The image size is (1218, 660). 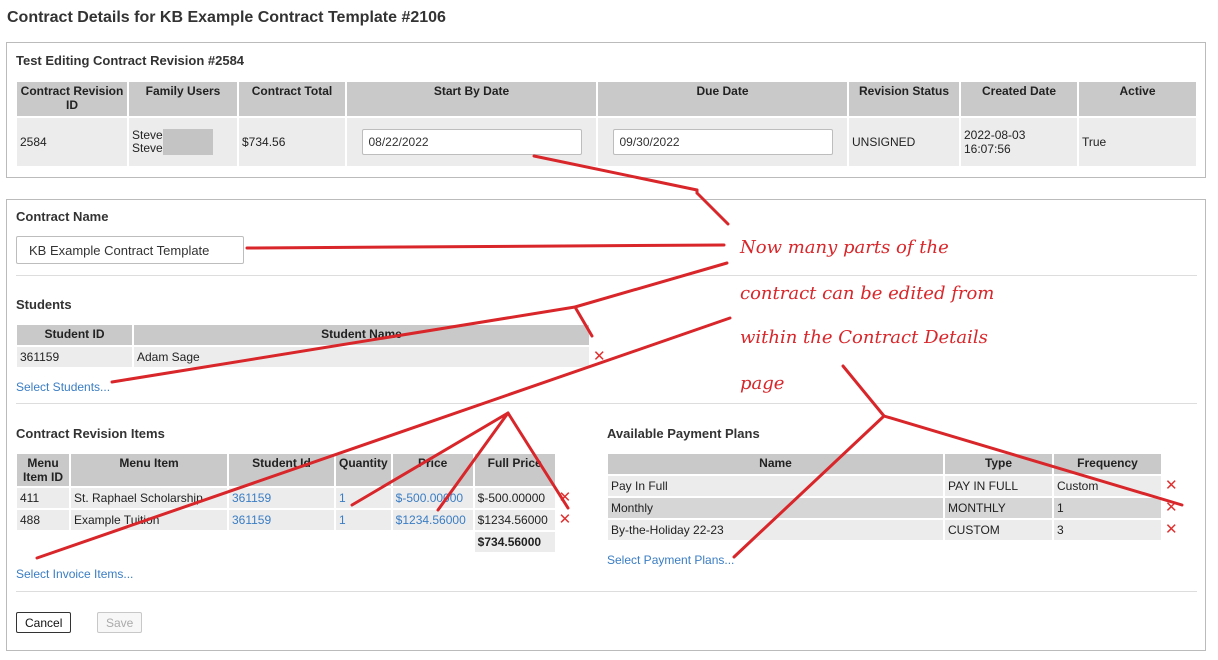 I want to click on student-row: 361159 Adam Sage ✕, so click(x=313, y=357).